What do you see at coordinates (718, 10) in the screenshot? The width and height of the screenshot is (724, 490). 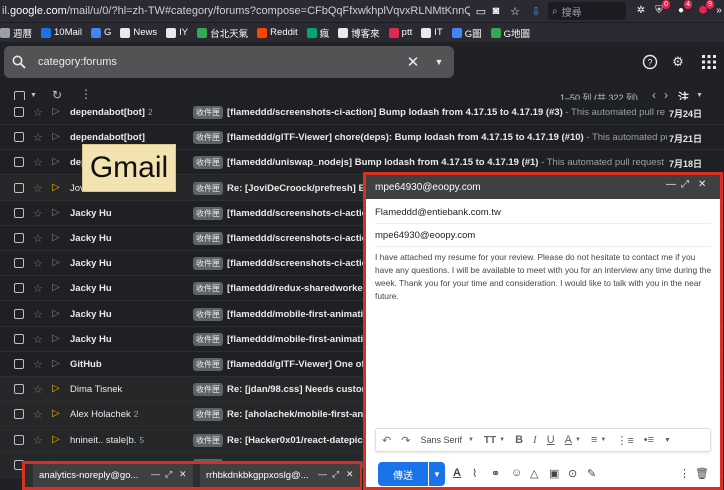 I see `menu-icon: »` at bounding box center [718, 10].